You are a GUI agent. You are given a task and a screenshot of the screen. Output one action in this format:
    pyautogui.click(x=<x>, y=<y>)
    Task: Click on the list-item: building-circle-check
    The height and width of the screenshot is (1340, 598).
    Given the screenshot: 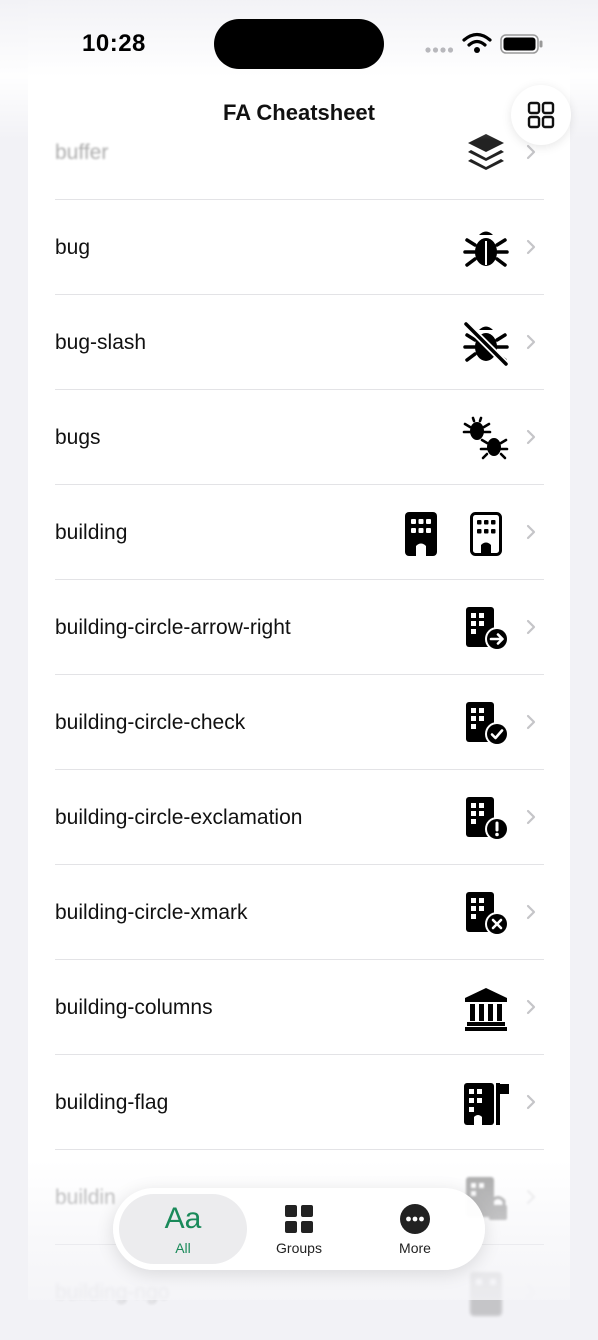 What is the action you would take?
    pyautogui.click(x=299, y=722)
    